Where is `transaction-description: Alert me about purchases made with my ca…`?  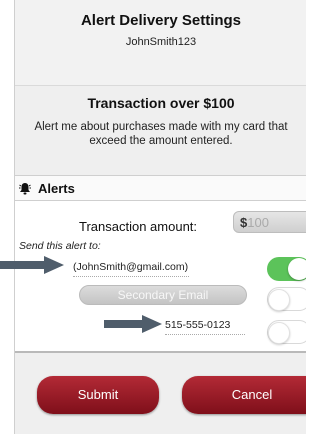 transaction-description: Alert me about purchases made with my ca… is located at coordinates (160, 134).